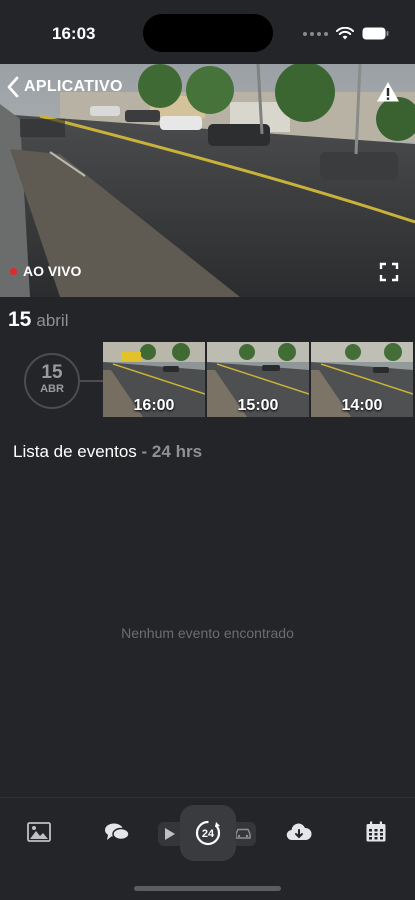  What do you see at coordinates (362, 405) in the screenshot?
I see `thumbnail-time: 14:00` at bounding box center [362, 405].